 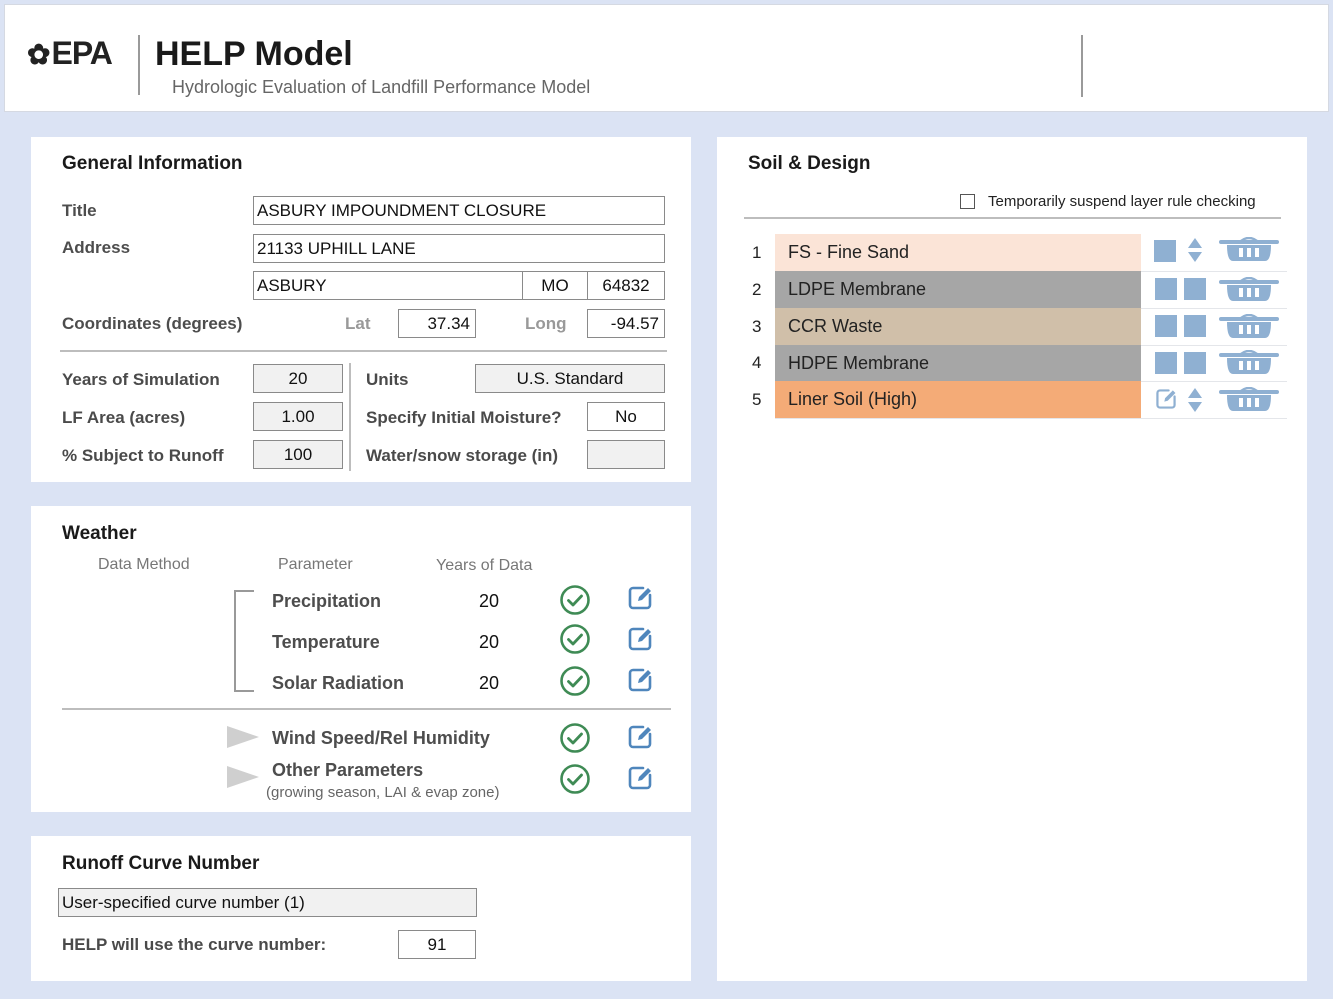 I want to click on initial-moisture-label: Specify Initial Moisture?, so click(x=464, y=417).